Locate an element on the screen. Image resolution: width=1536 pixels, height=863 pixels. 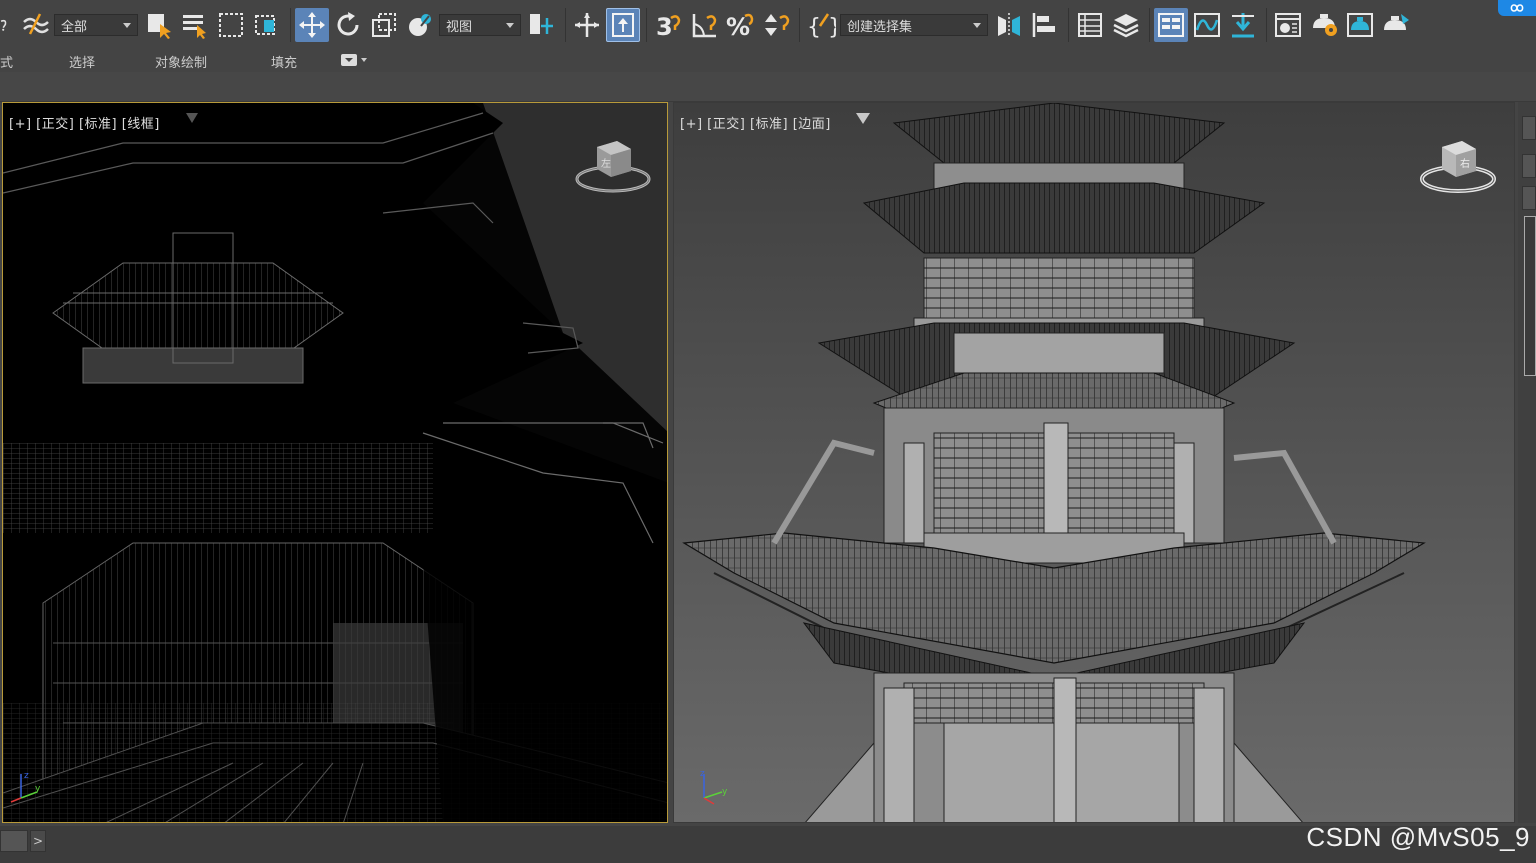
select-move-icon is located at coordinates (312, 25).